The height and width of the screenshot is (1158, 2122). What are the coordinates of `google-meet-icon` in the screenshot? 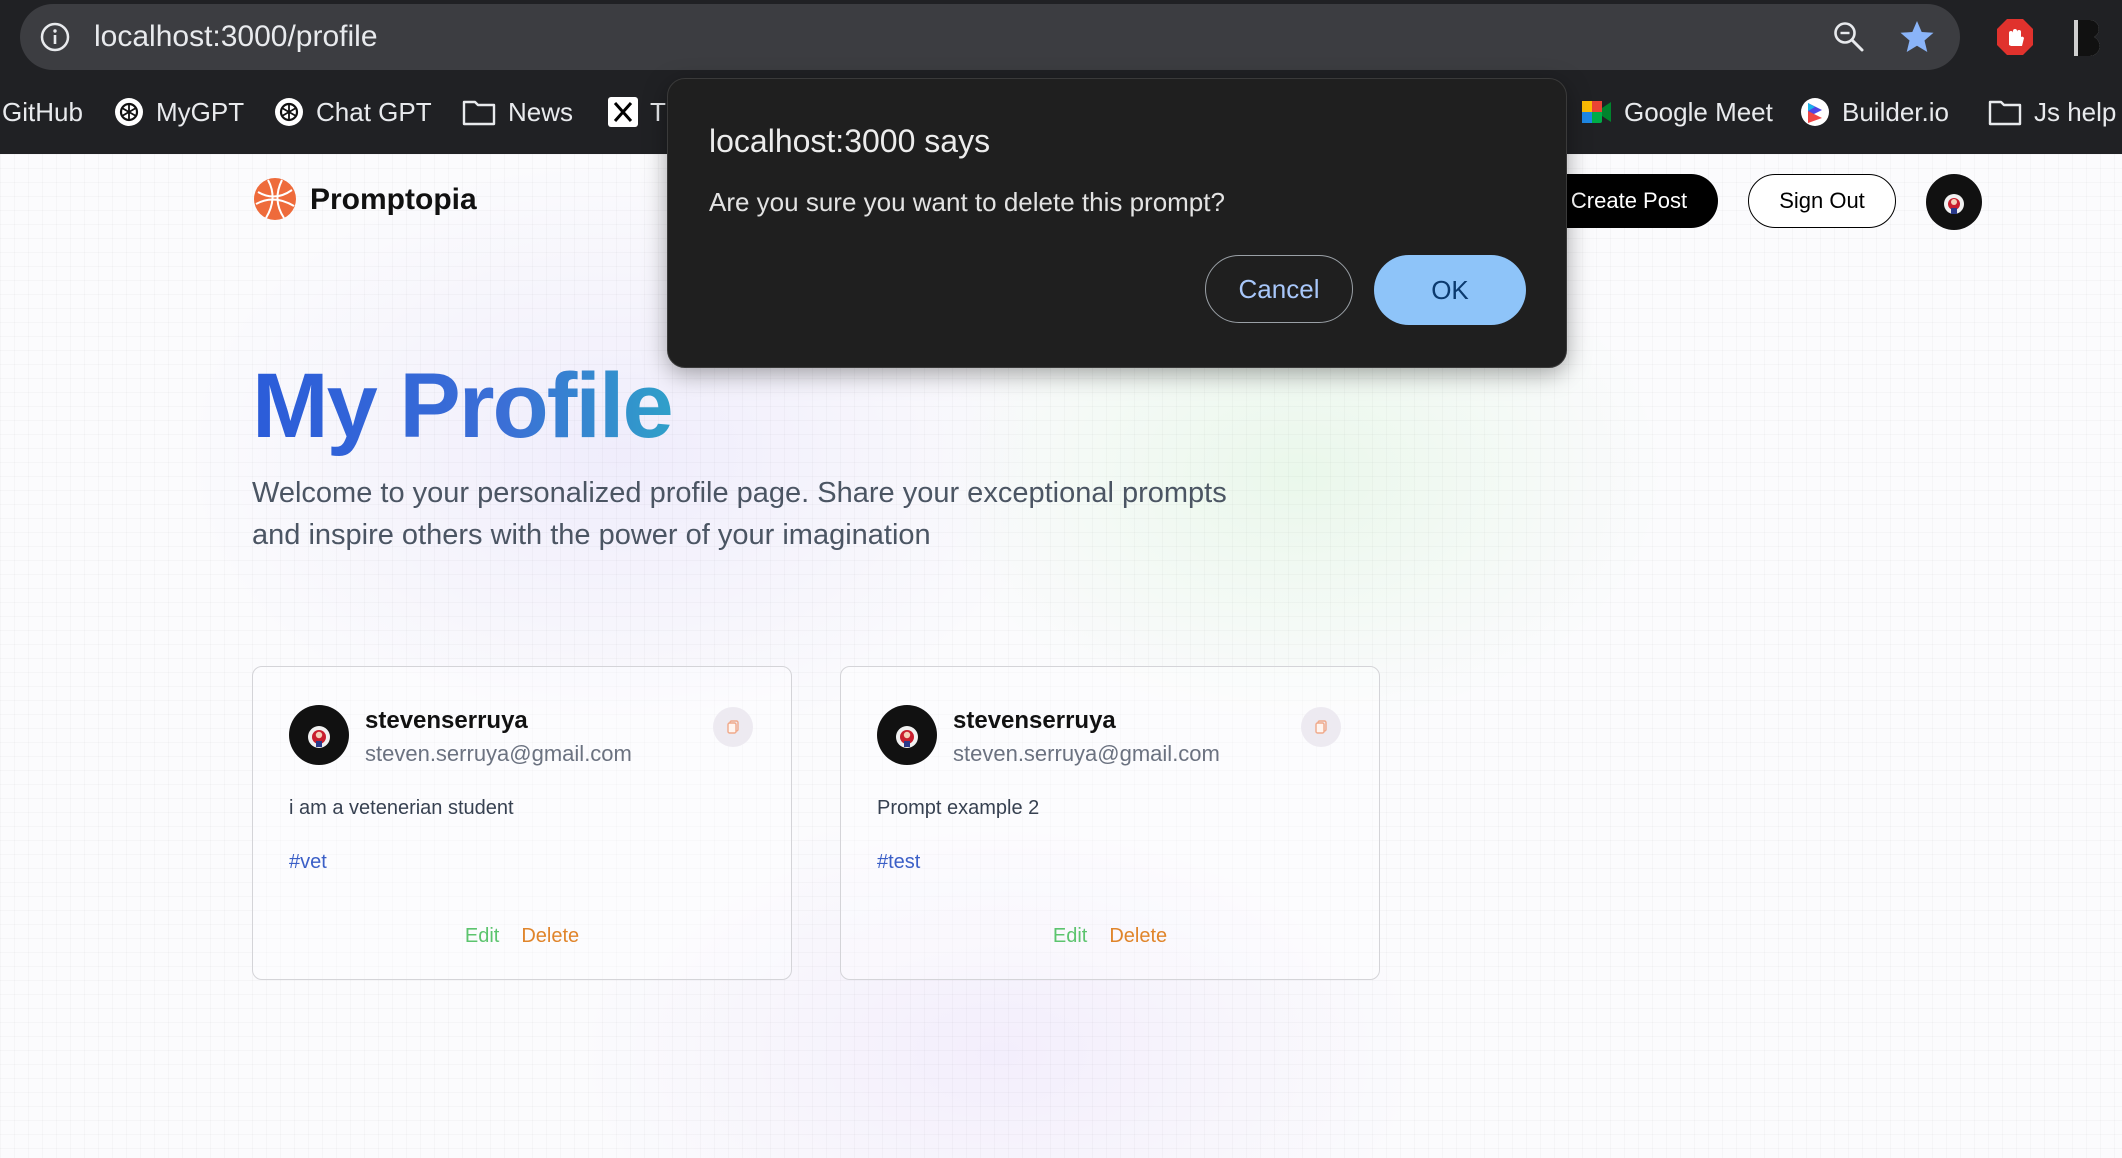 It's located at (1596, 112).